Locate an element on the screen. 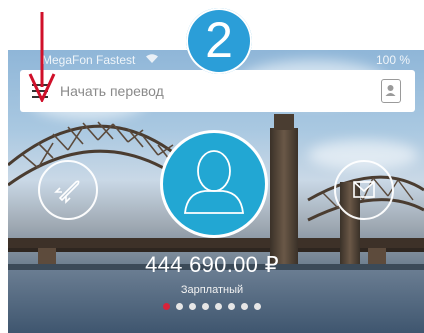 The image size is (424, 333). search-placeholder: Начать перевод is located at coordinates (112, 91).